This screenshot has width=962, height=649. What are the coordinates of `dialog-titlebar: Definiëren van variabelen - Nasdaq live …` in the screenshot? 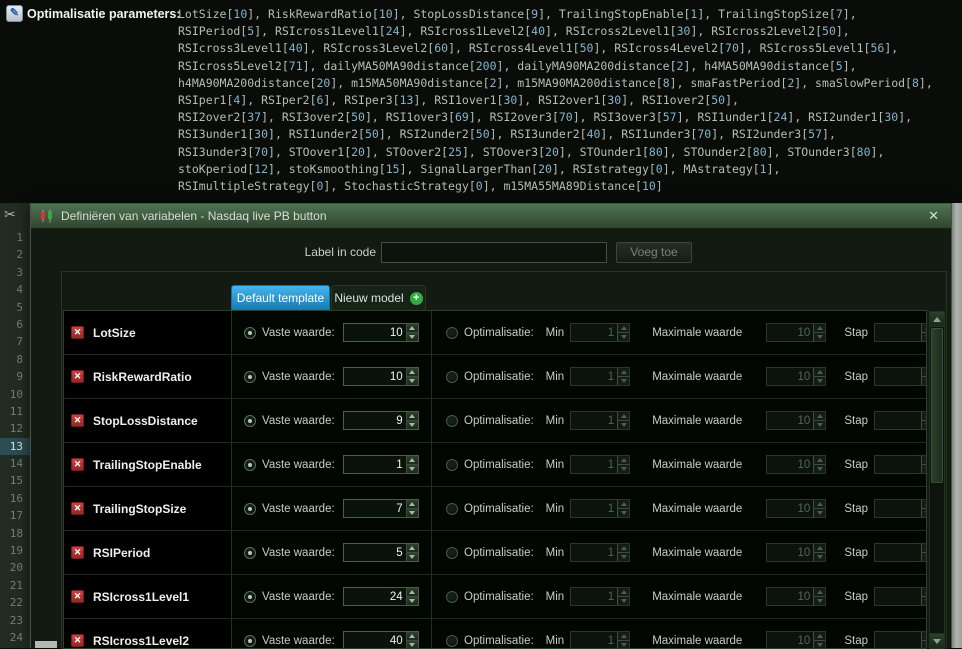 It's located at (491, 216).